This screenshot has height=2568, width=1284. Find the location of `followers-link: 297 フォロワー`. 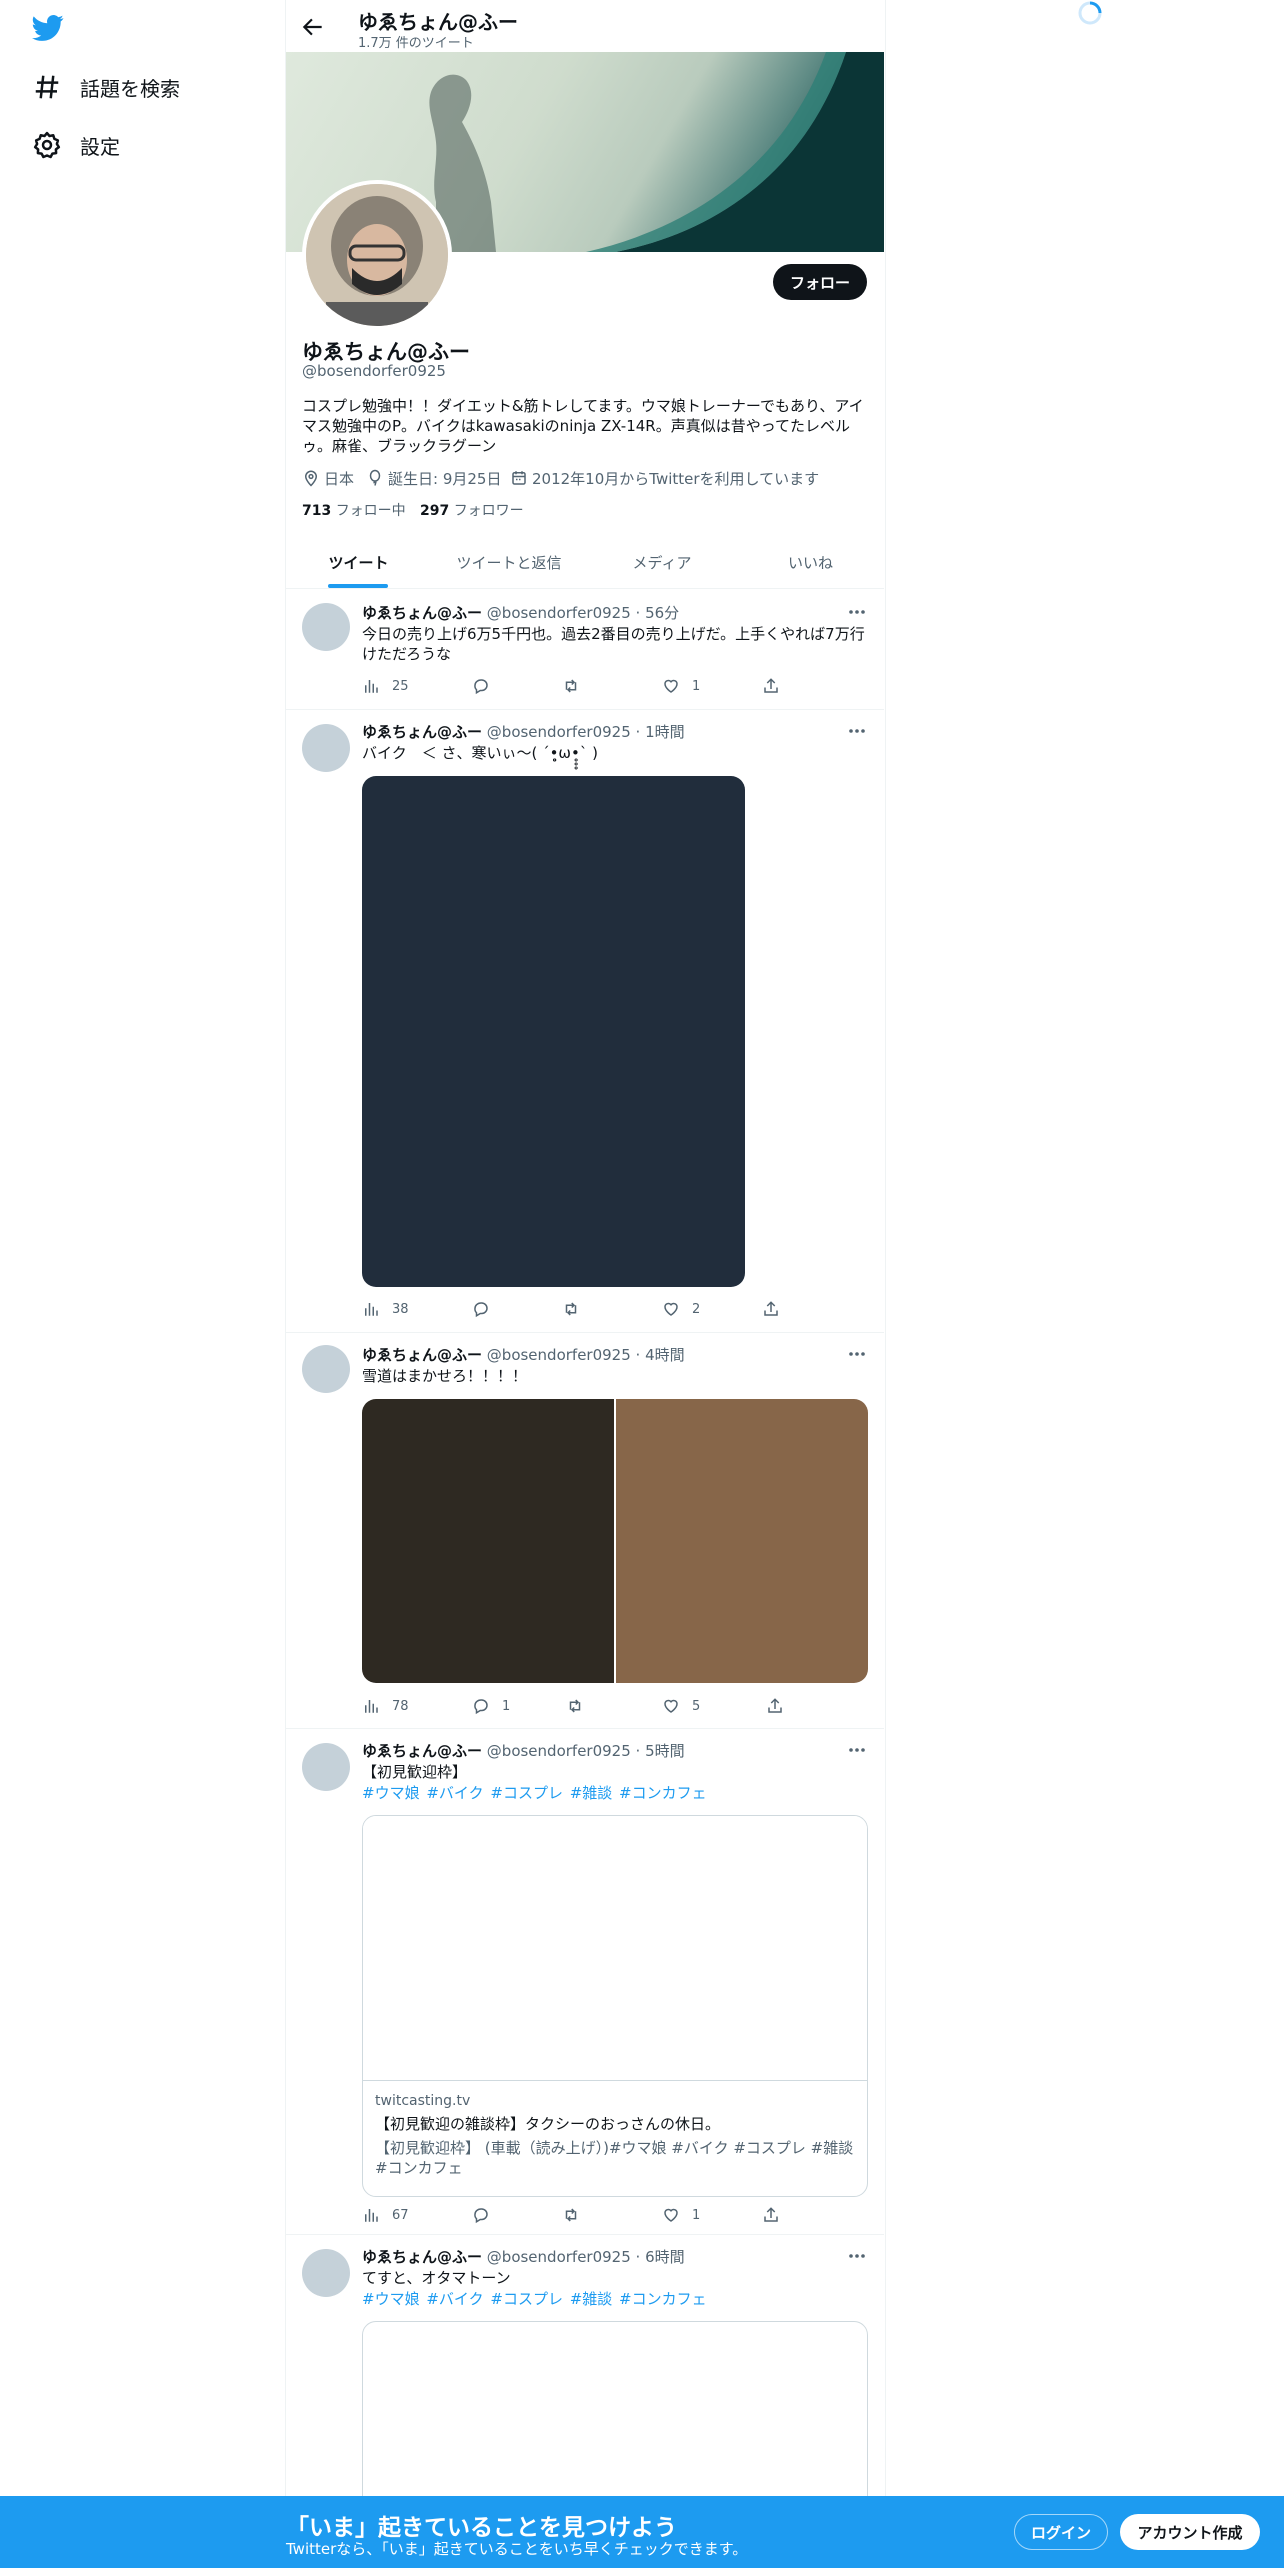

followers-link: 297 フォロワー is located at coordinates (472, 510).